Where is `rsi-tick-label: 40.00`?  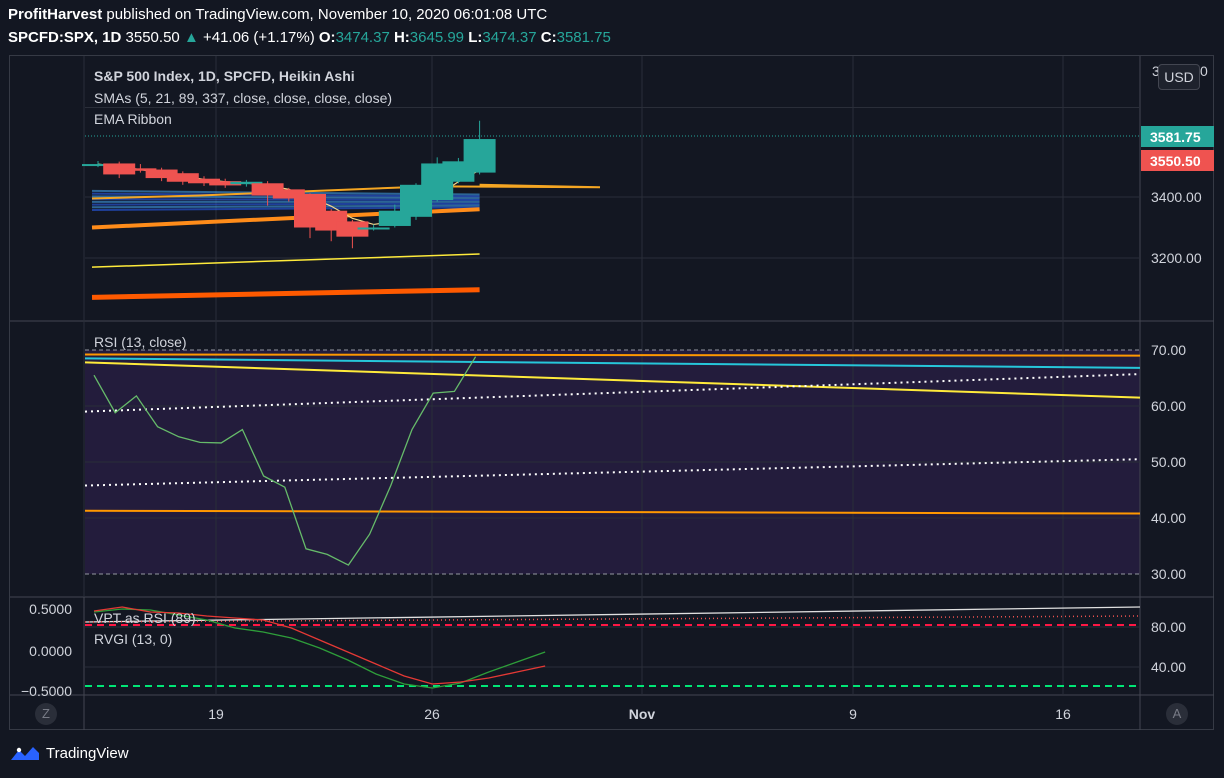
rsi-tick-label: 40.00 is located at coordinates (1168, 518).